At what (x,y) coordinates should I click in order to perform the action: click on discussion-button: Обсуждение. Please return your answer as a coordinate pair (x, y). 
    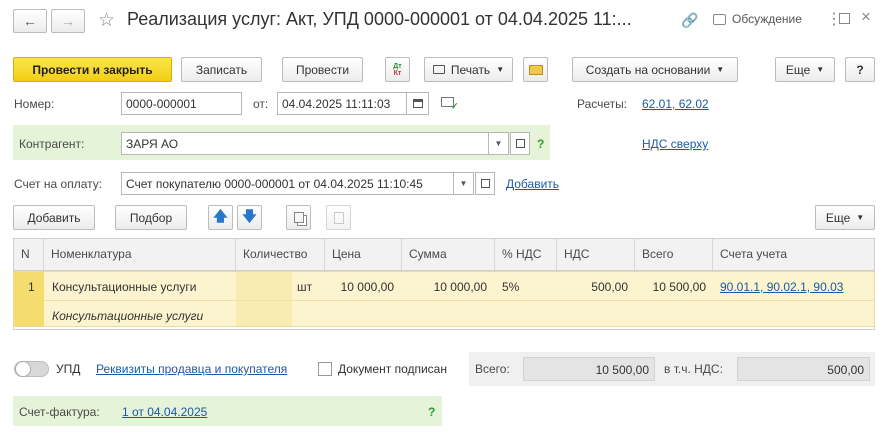
    Looking at the image, I should click on (757, 19).